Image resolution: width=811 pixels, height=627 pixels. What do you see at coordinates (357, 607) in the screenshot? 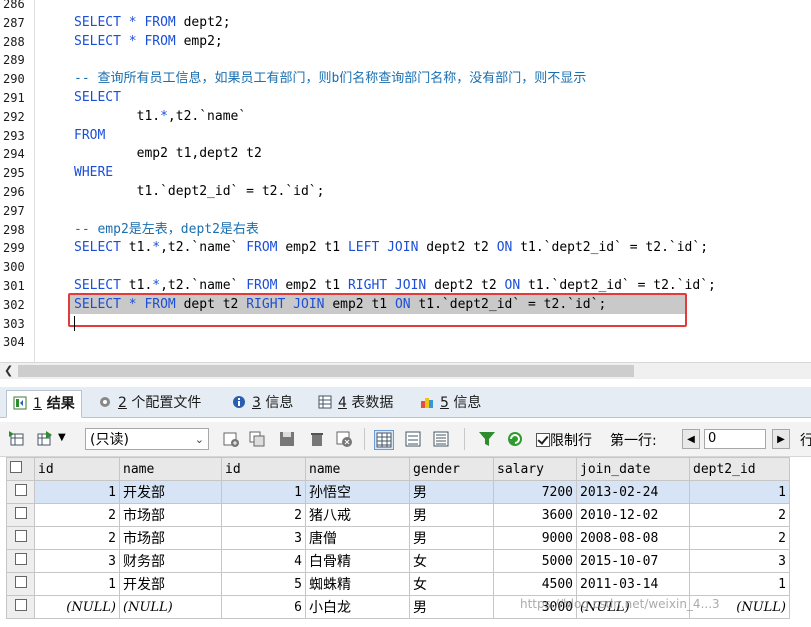
I see `table-cell: 小白龙` at bounding box center [357, 607].